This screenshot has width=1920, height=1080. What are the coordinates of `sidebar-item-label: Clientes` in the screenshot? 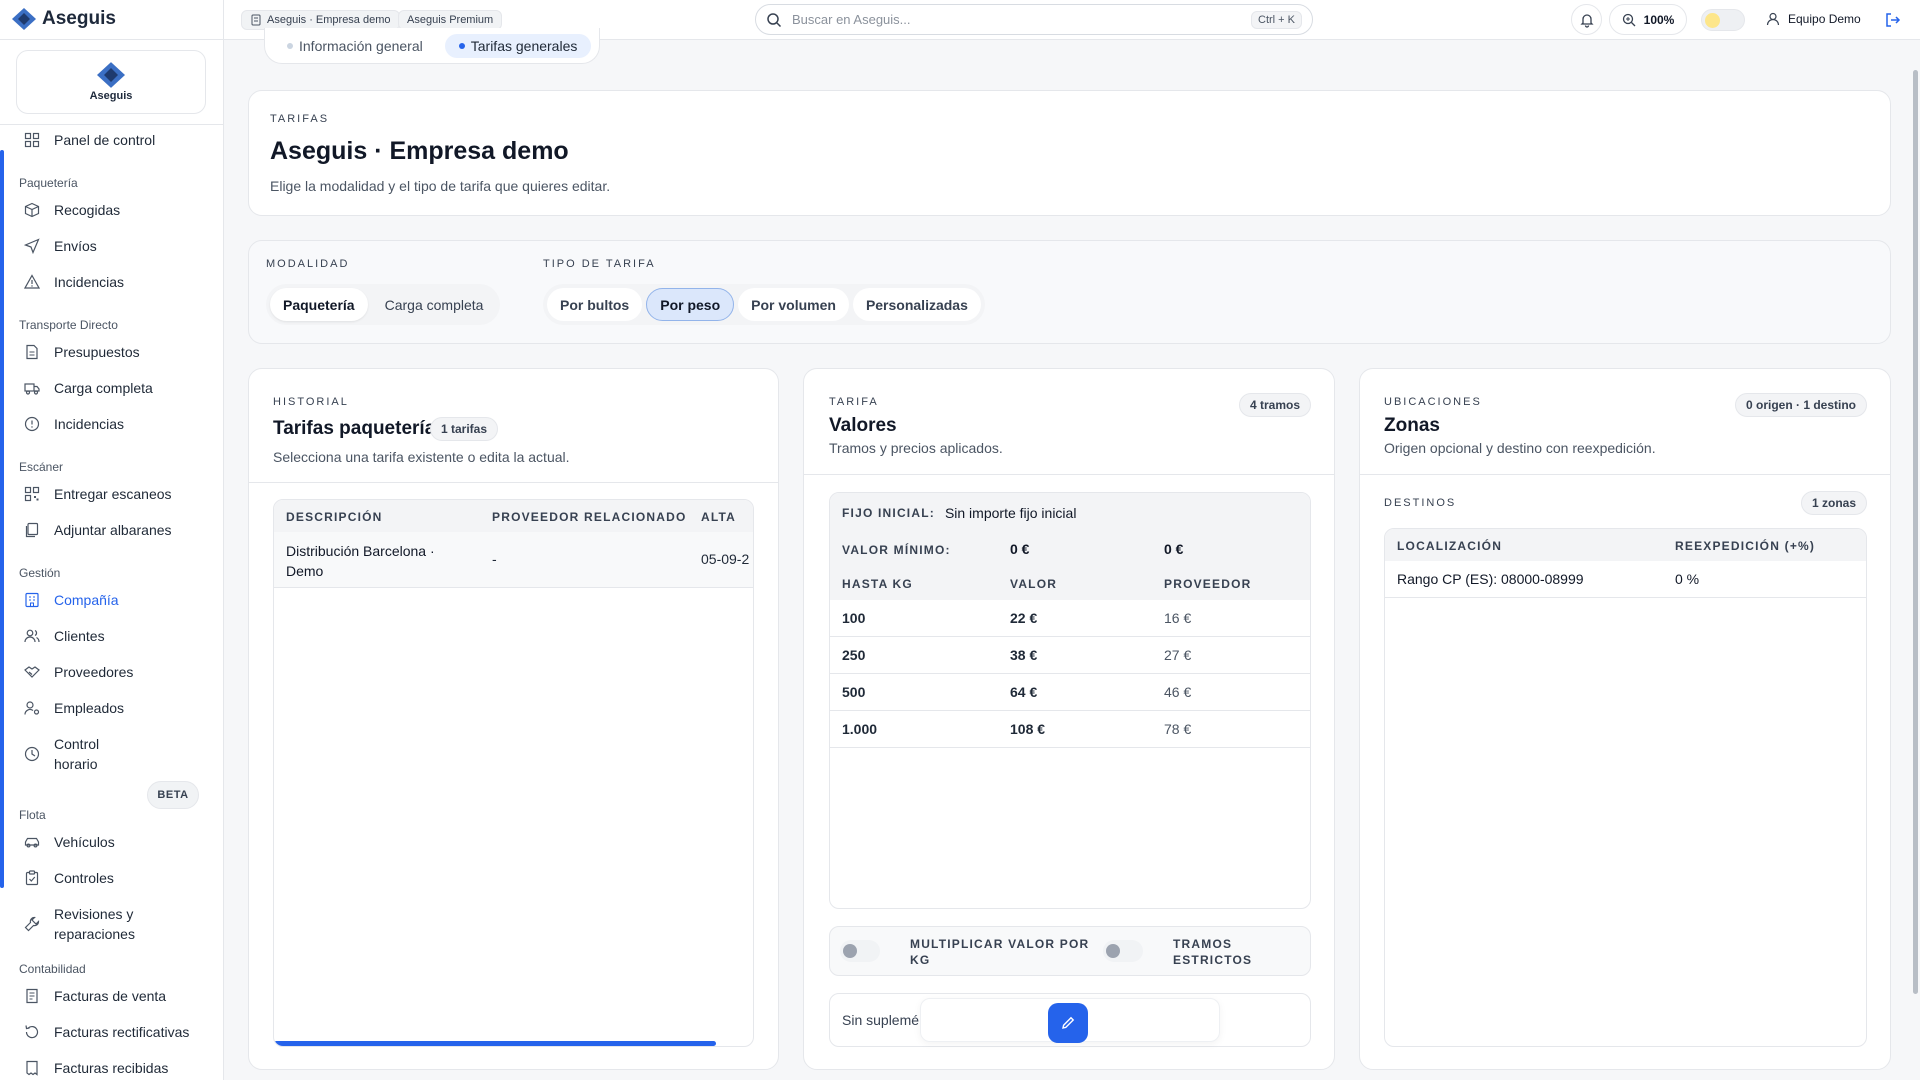 It's located at (79, 636).